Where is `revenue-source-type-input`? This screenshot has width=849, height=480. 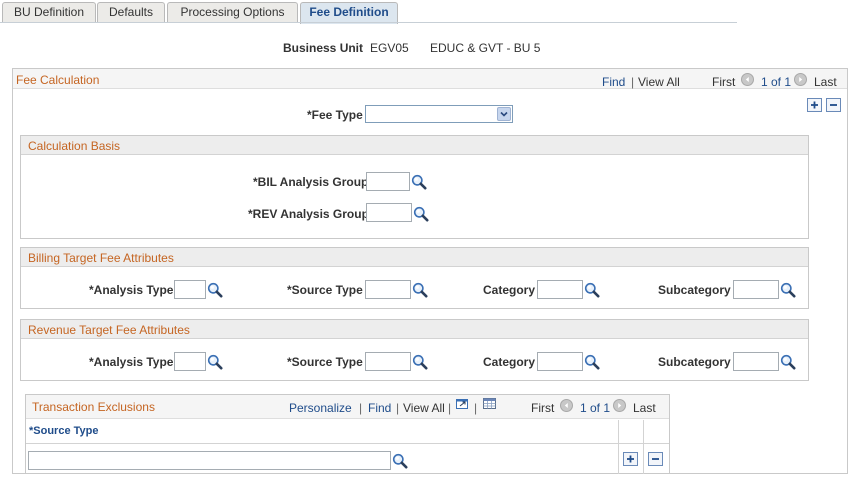 revenue-source-type-input is located at coordinates (388, 361).